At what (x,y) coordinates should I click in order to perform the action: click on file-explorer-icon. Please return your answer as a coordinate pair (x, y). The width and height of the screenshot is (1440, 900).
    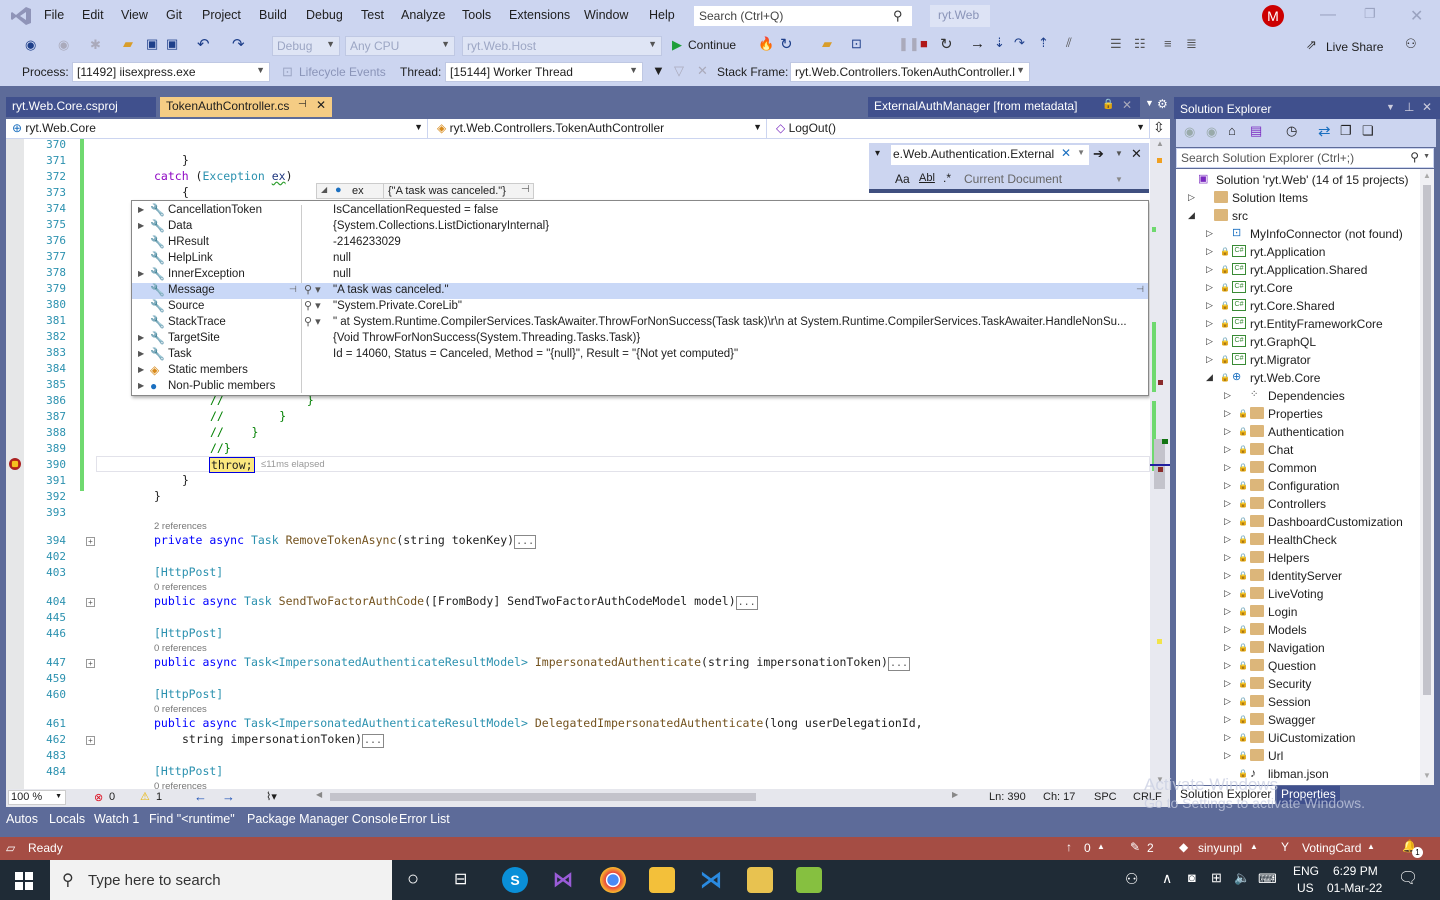
    Looking at the image, I should click on (662, 880).